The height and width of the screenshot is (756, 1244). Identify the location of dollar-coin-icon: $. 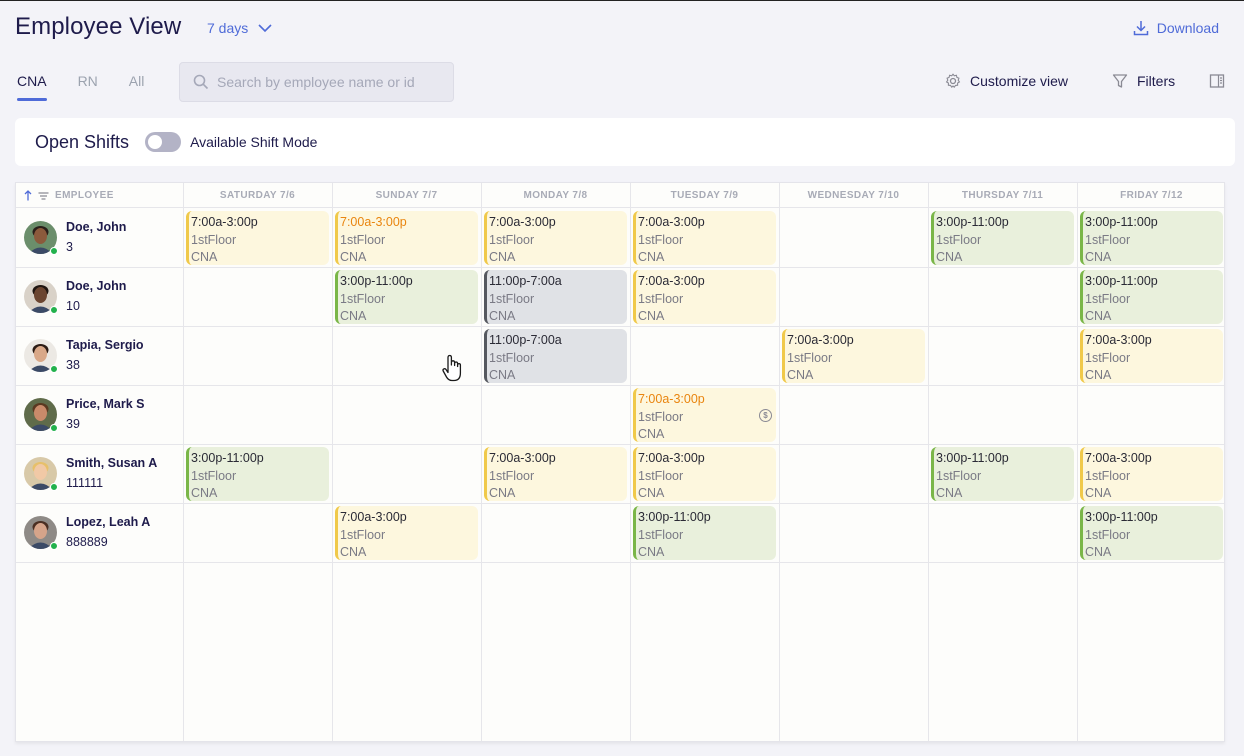
(765, 415).